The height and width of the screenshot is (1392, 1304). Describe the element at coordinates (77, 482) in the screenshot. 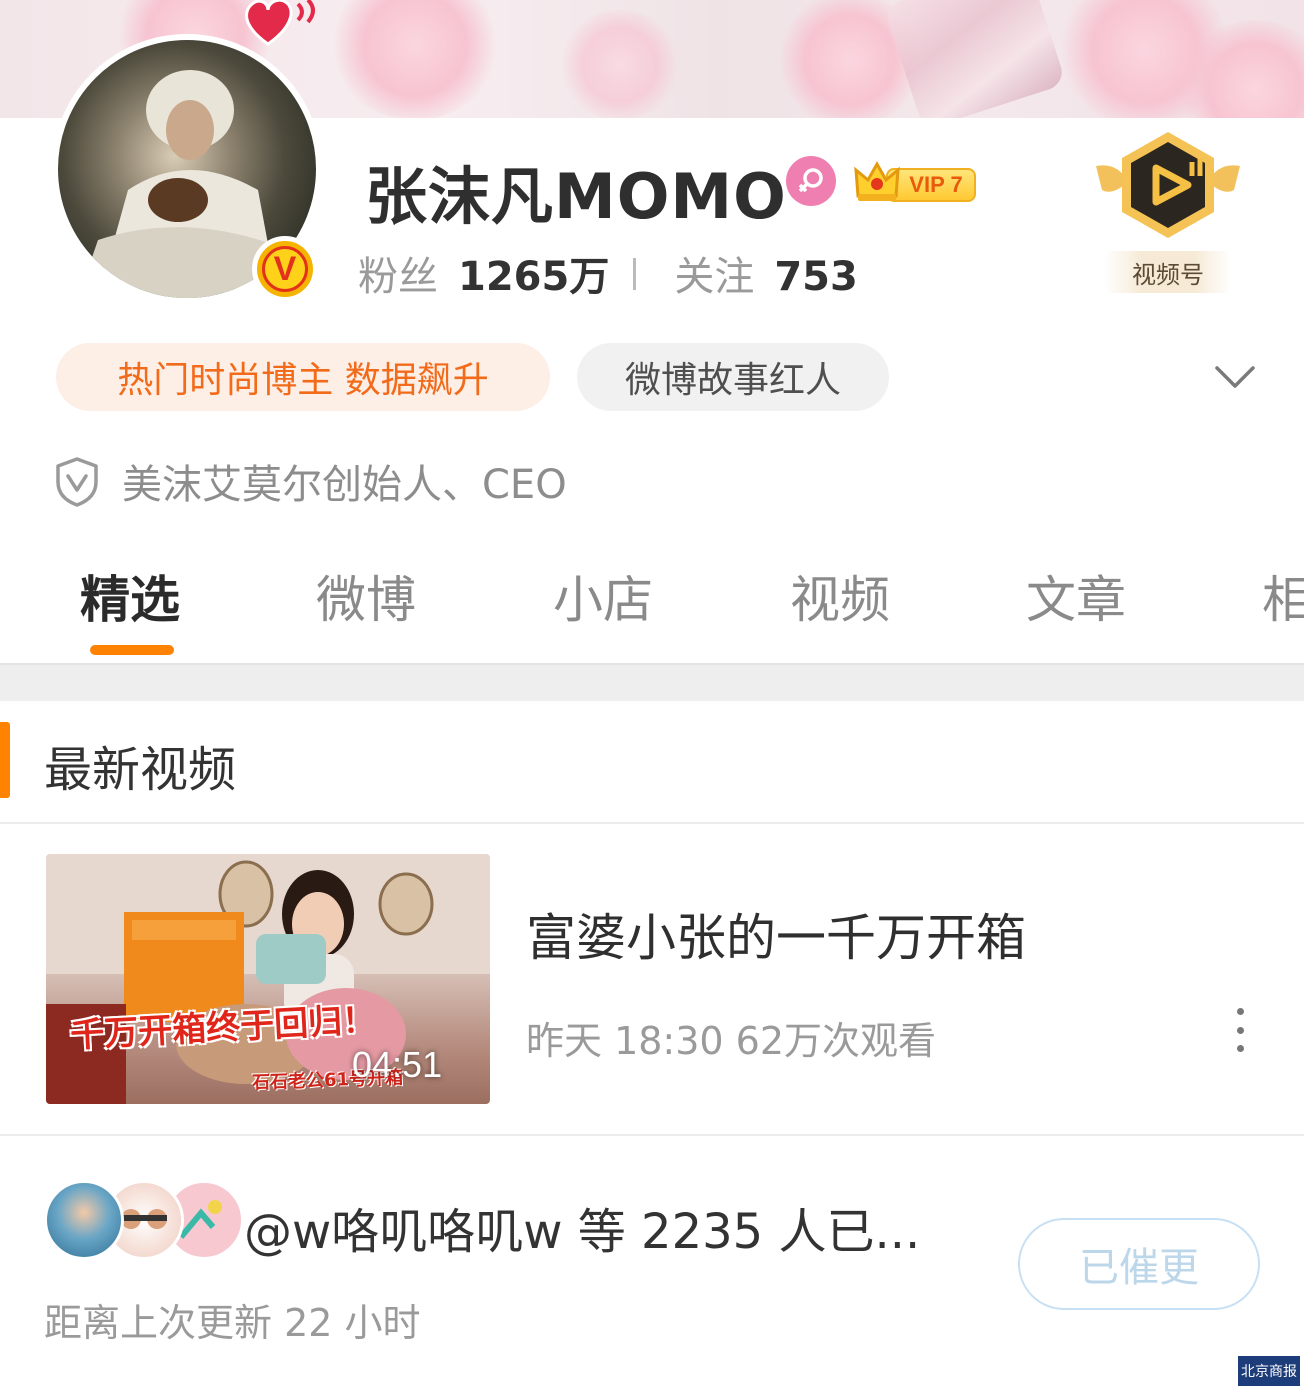

I see `shield-v-icon` at that location.